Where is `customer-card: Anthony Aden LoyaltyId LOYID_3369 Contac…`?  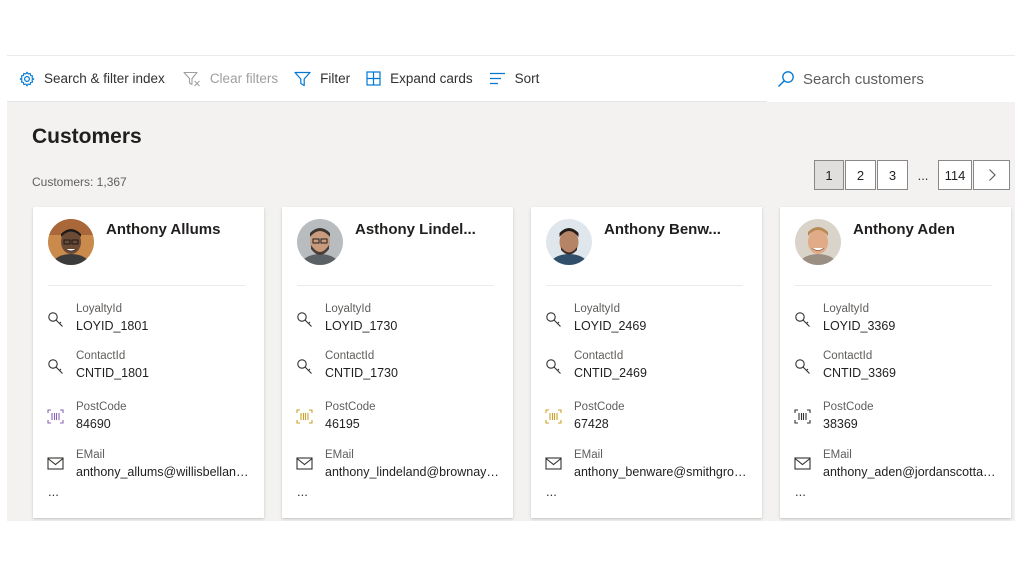 customer-card: Anthony Aden LoyaltyId LOYID_3369 Contac… is located at coordinates (895, 362).